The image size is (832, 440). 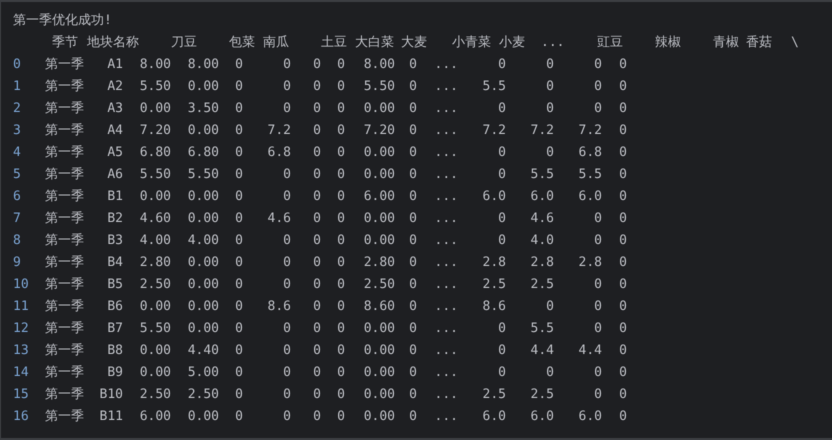 What do you see at coordinates (63, 21) in the screenshot?
I see `console-message: 第一季优化成功!` at bounding box center [63, 21].